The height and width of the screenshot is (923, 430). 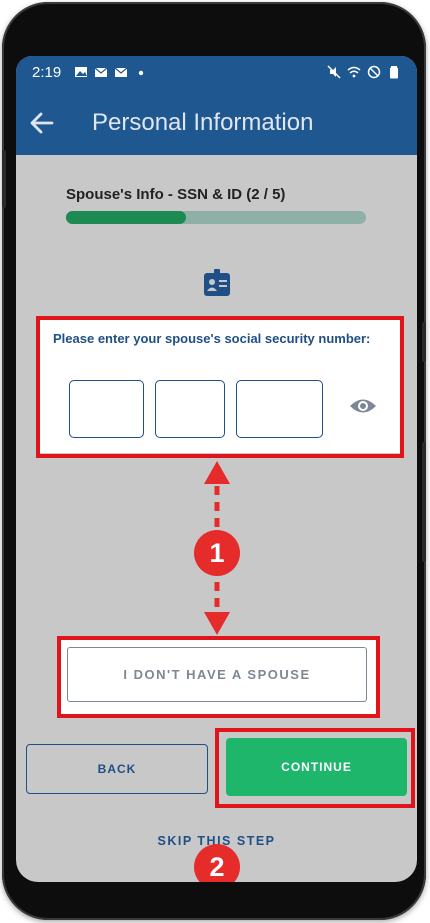 What do you see at coordinates (217, 863) in the screenshot?
I see `annotation-badge-2: 2` at bounding box center [217, 863].